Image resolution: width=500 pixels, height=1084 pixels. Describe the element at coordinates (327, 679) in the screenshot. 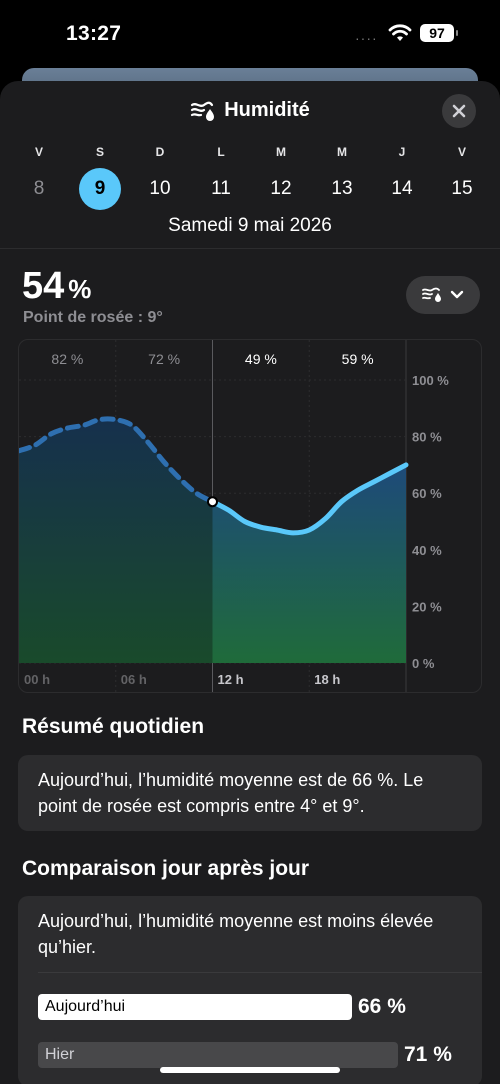

I see `x-tick-label: 18 h` at that location.